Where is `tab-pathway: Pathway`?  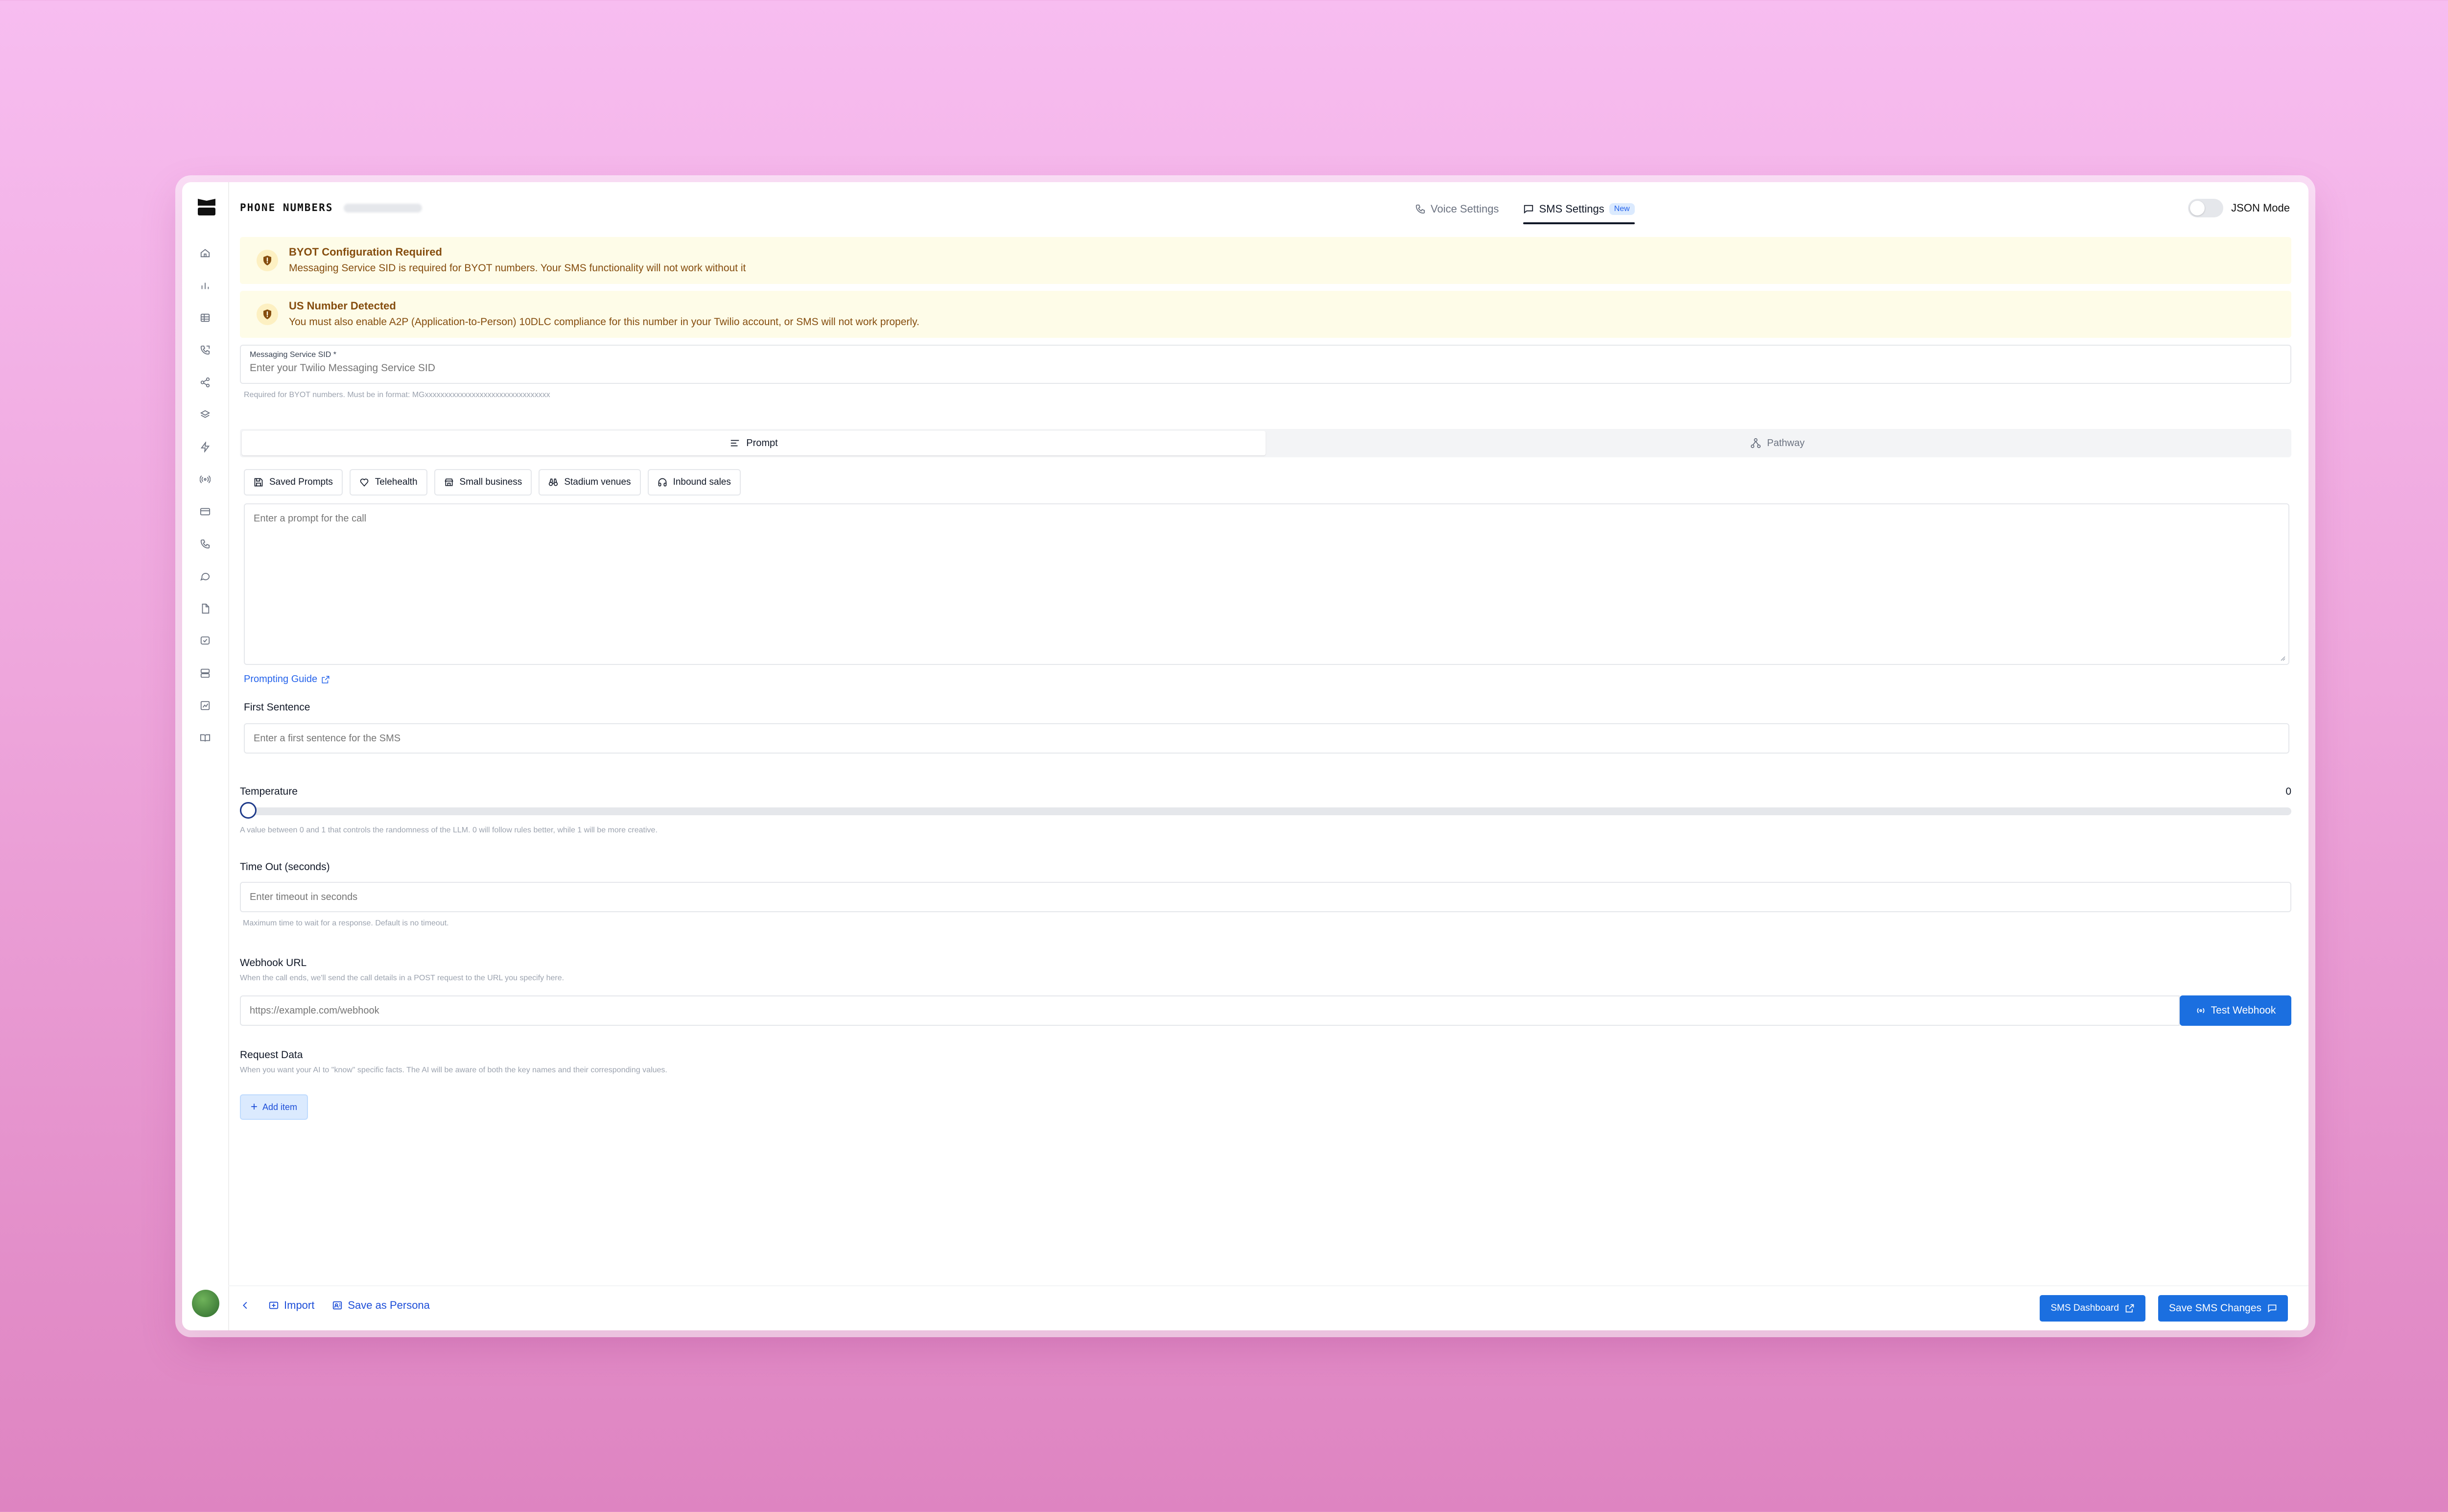 tab-pathway: Pathway is located at coordinates (1777, 443).